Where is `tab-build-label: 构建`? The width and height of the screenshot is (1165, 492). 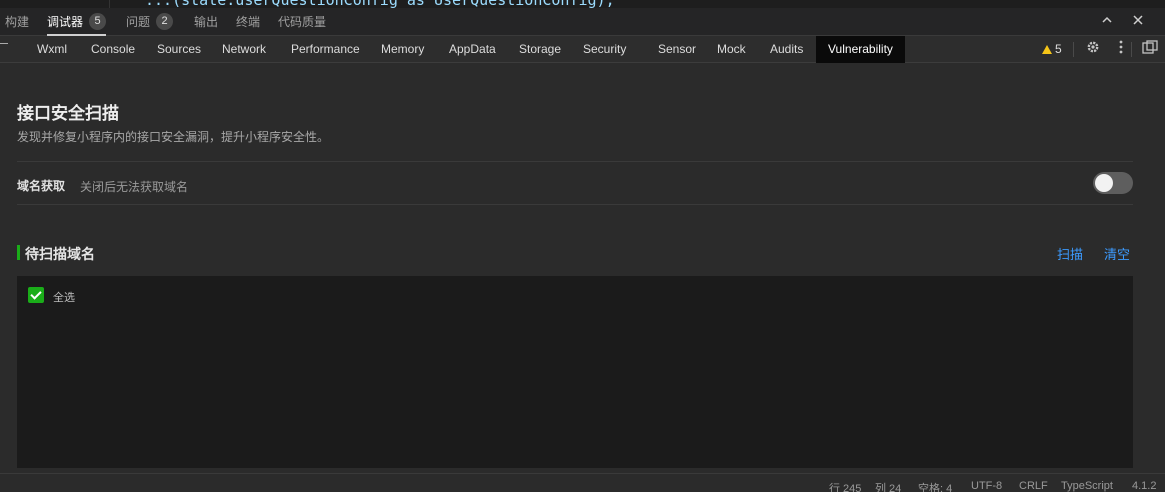
tab-build-label: 构建 is located at coordinates (17, 22).